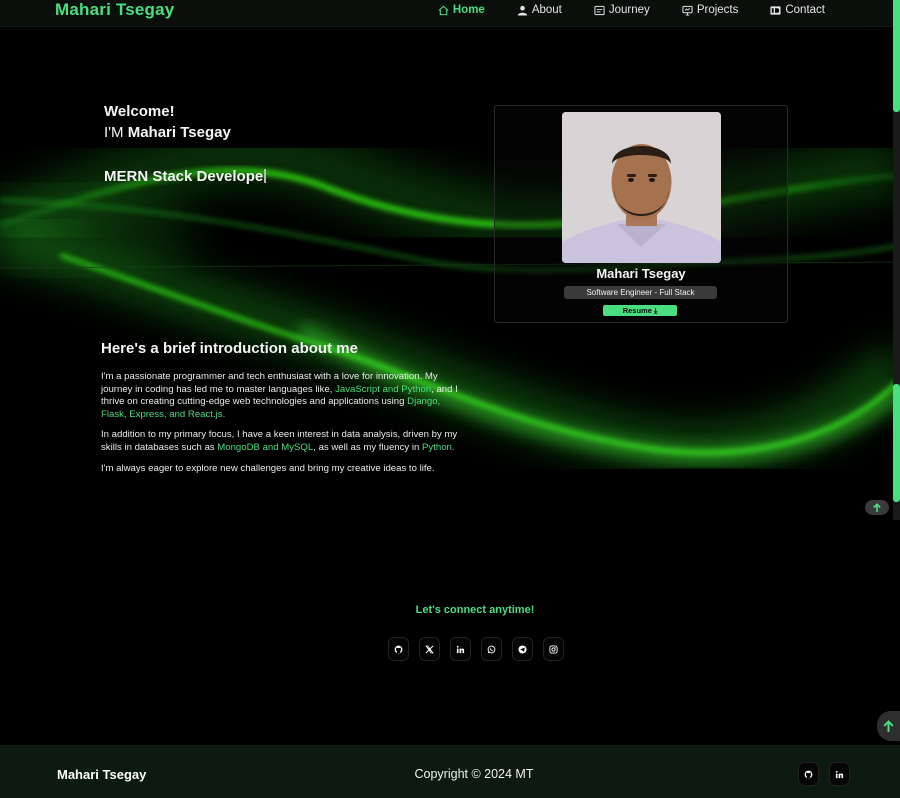  Describe the element at coordinates (641, 273) in the screenshot. I see `card-name: Mahari Tsegay` at that location.